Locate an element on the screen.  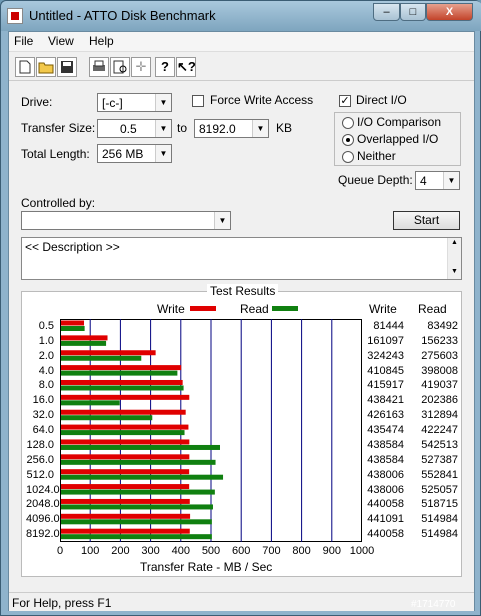
transfer-size-row-label: 1.0 is located at coordinates (46, 340).